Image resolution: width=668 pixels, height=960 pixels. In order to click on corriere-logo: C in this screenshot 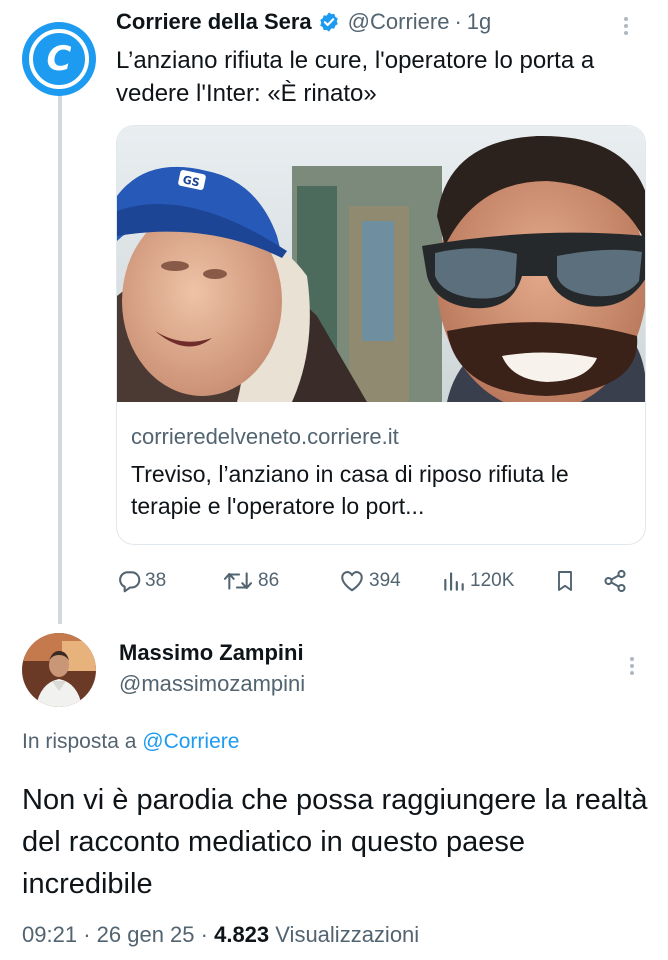, I will do `click(59, 59)`.